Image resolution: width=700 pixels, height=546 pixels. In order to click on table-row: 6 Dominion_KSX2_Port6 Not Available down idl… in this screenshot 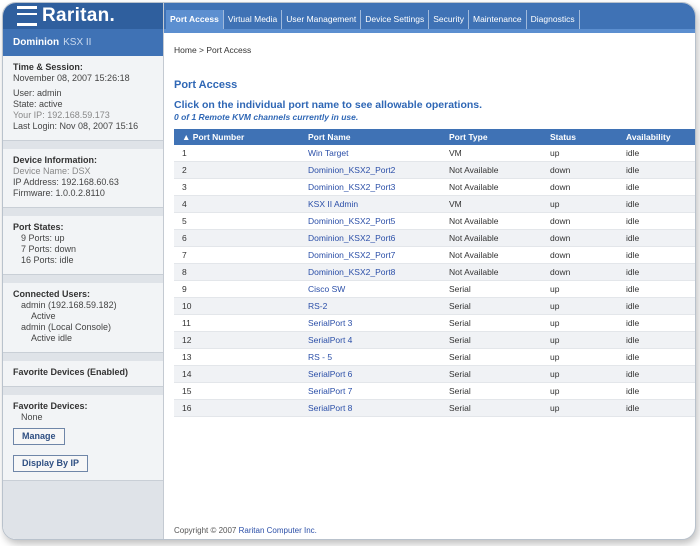, I will do `click(434, 238)`.